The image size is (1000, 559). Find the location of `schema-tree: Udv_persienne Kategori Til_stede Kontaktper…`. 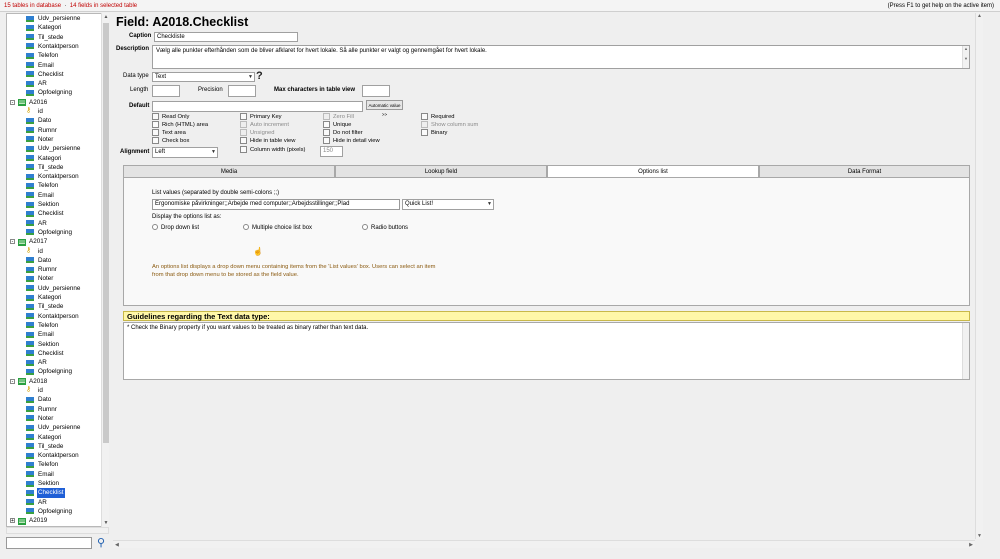

schema-tree: Udv_persienne Kategori Til_stede Kontaktper… is located at coordinates (57, 270).